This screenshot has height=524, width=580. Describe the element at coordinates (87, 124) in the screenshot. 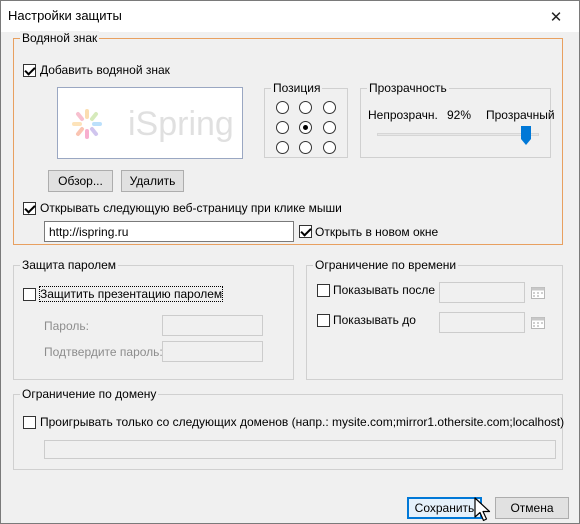

I see `ispring-logo-icon` at that location.